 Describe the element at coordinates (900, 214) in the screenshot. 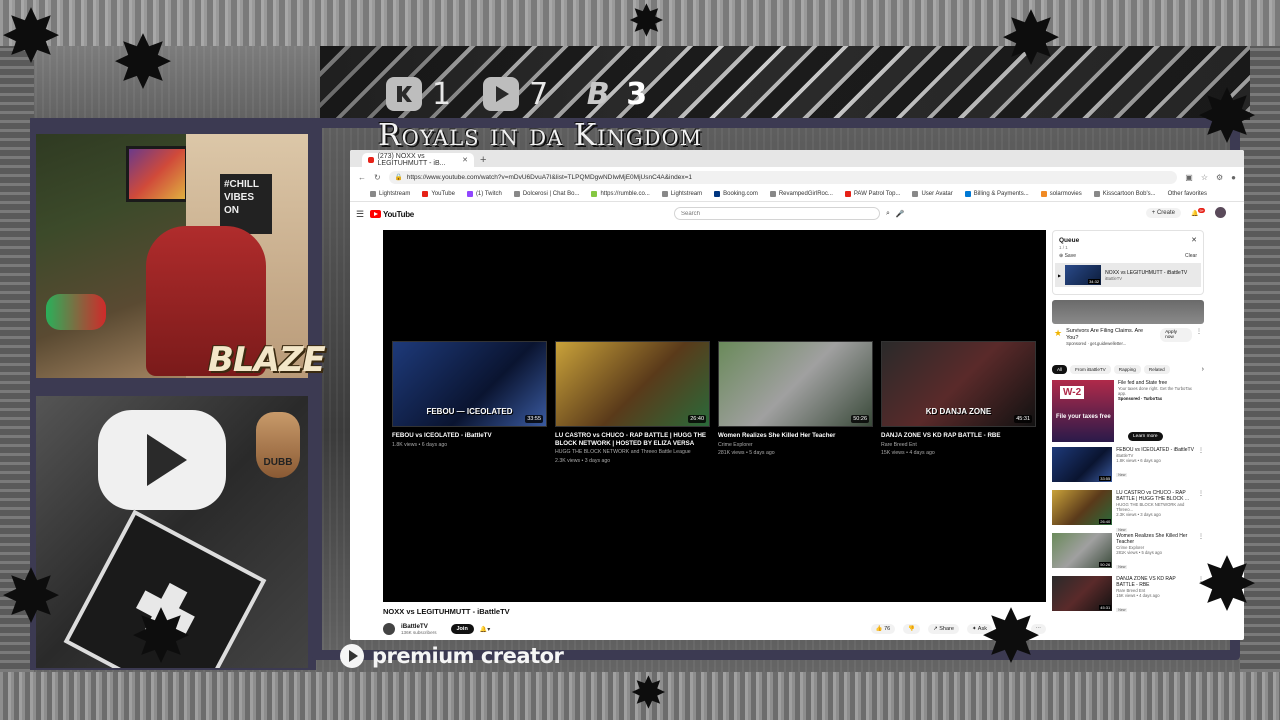

I see `mic-icon: 🎤` at that location.